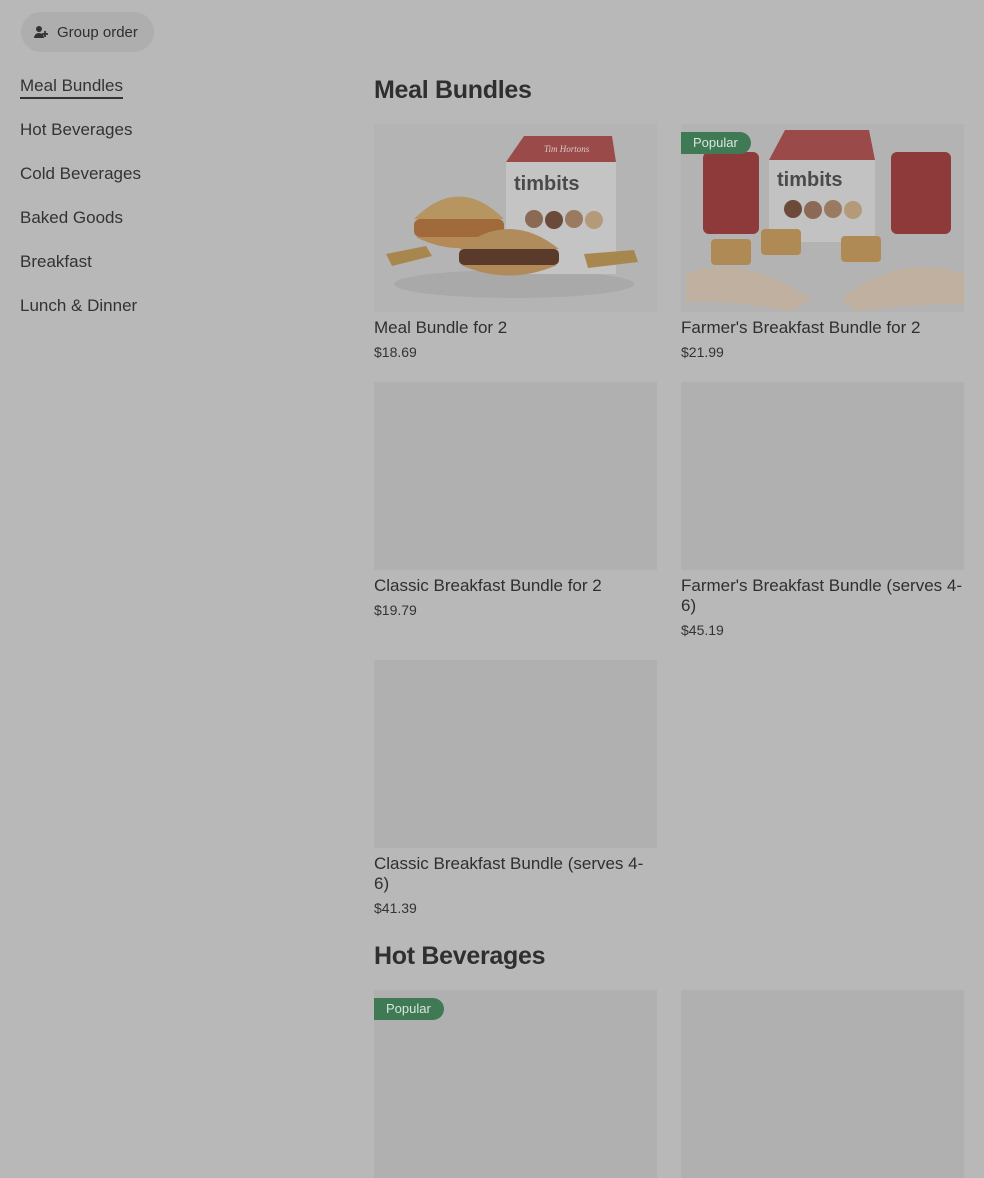 Image resolution: width=984 pixels, height=1178 pixels. What do you see at coordinates (41, 32) in the screenshot?
I see `add-person-icon` at bounding box center [41, 32].